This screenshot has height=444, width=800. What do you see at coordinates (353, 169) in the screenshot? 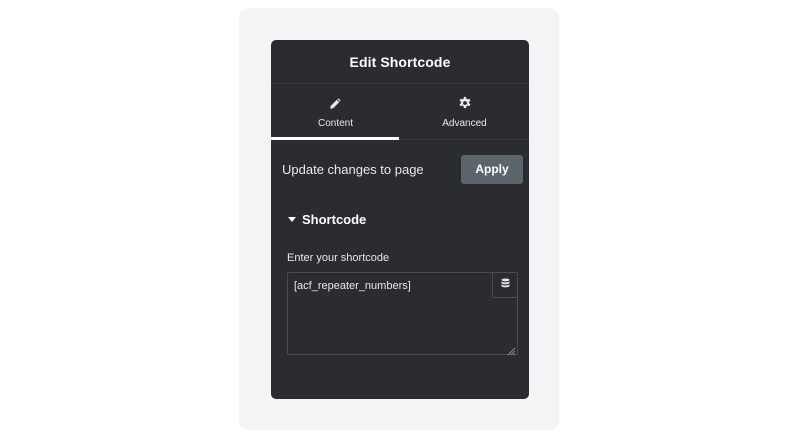
I see `apply-description: Update changes to page` at bounding box center [353, 169].